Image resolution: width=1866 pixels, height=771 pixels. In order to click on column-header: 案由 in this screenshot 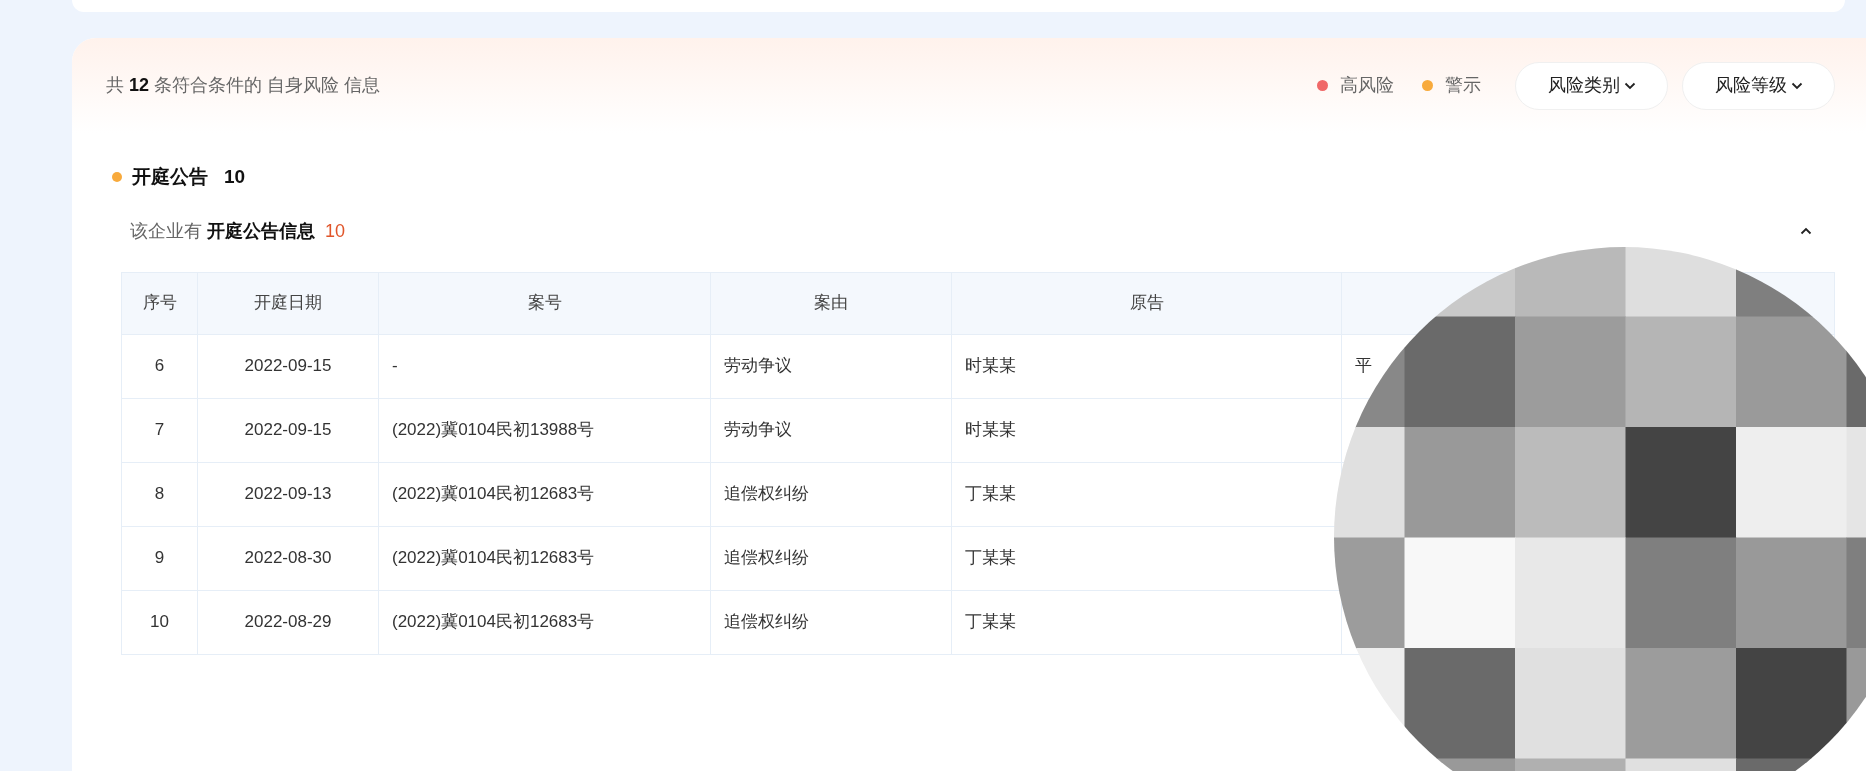, I will do `click(831, 303)`.